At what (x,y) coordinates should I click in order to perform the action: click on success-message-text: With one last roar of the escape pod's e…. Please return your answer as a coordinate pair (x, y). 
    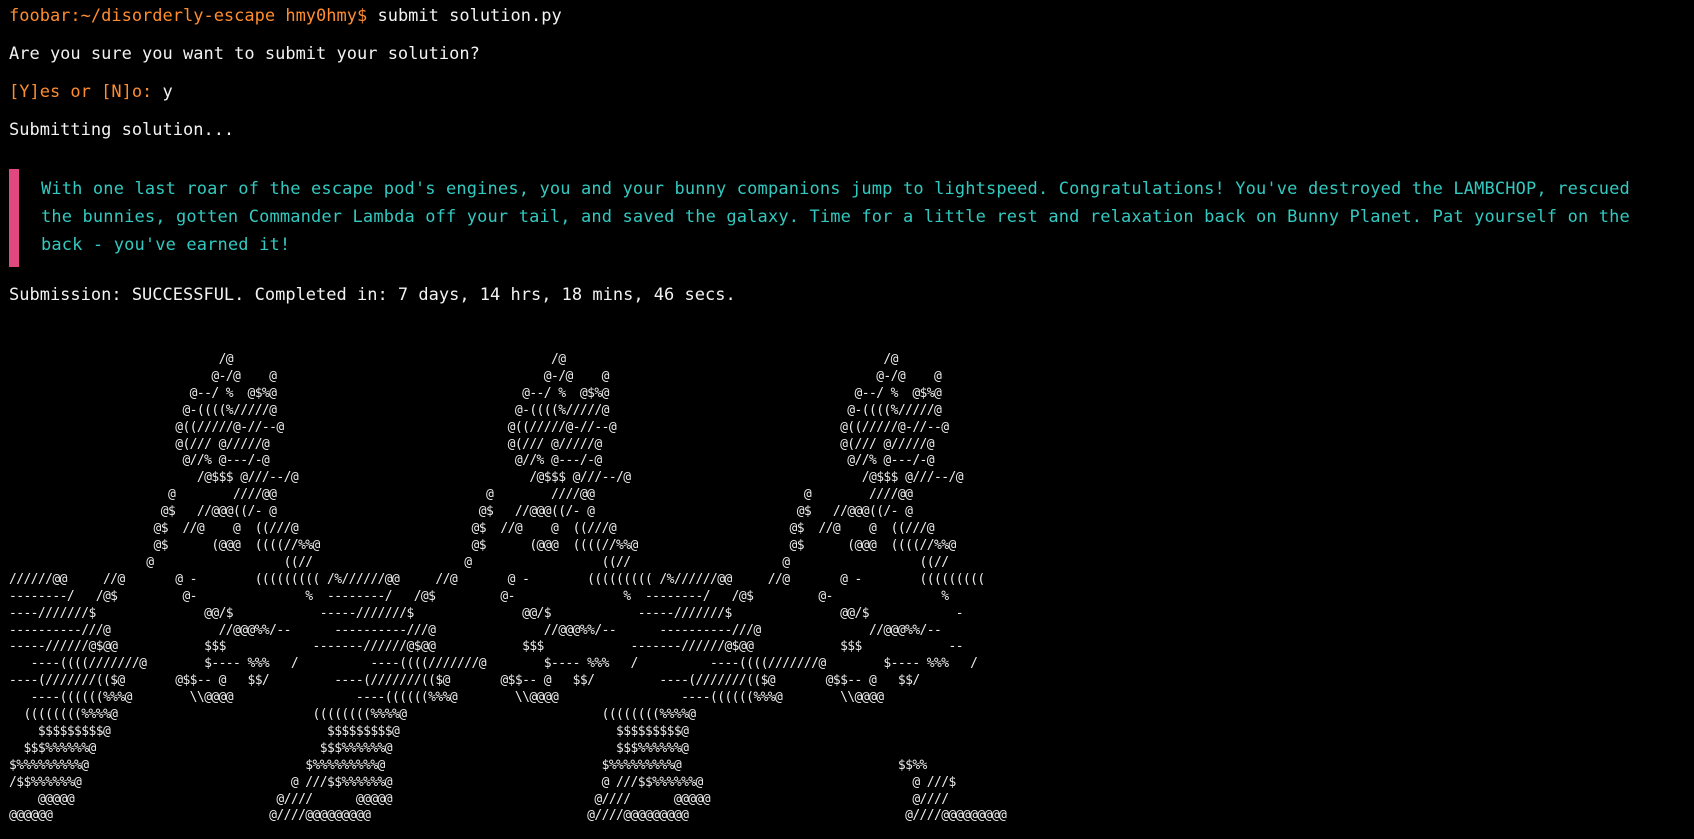
    Looking at the image, I should click on (835, 217).